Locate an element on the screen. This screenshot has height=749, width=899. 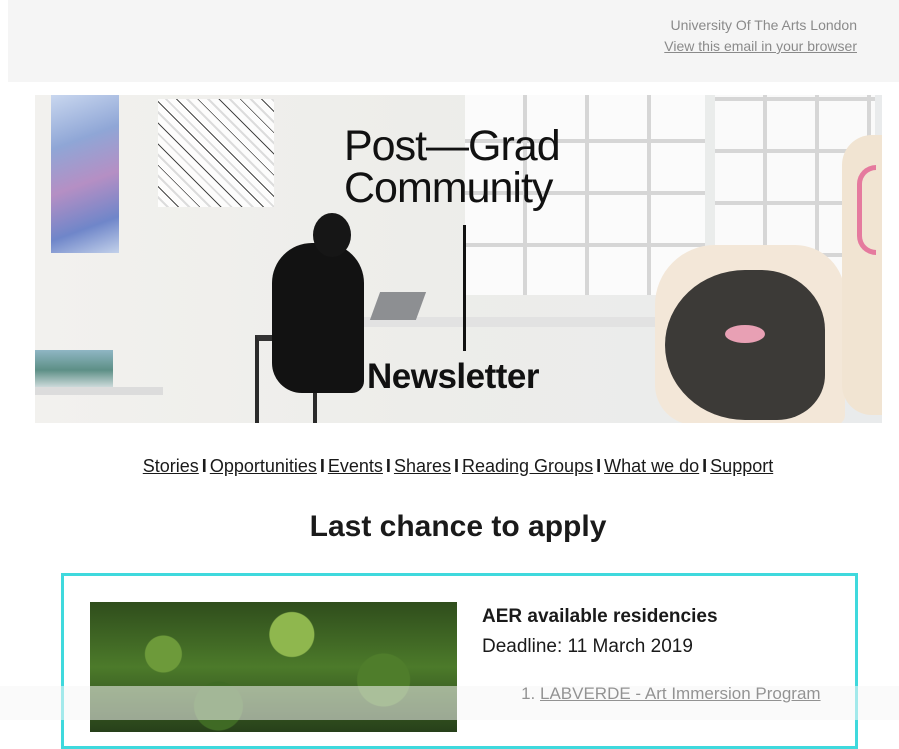
section-title: Last chance to apply is located at coordinates (458, 526).